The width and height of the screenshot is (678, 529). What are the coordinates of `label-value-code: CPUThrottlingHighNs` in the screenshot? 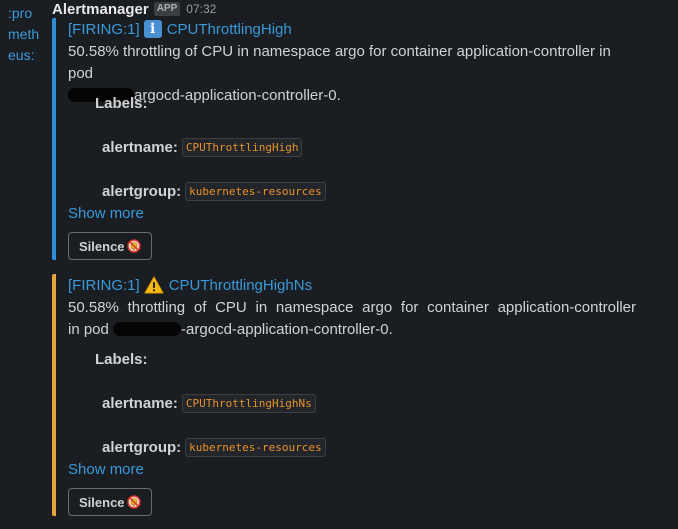 It's located at (248, 403).